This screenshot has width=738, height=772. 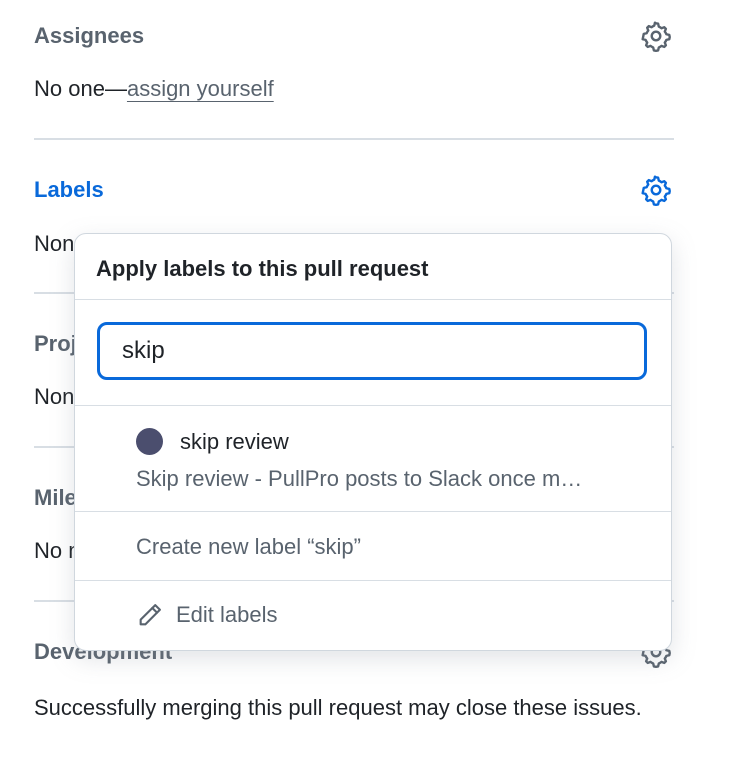 What do you see at coordinates (262, 268) in the screenshot?
I see `popover-title: Apply labels to this pull request` at bounding box center [262, 268].